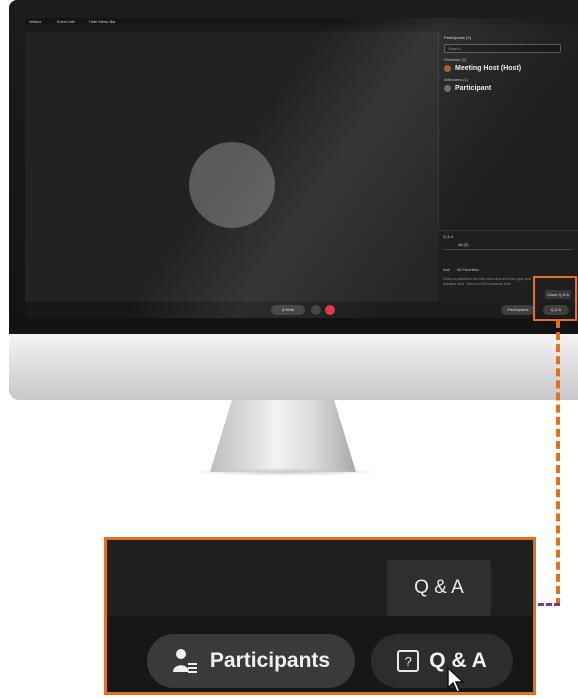  I want to click on monitor-stand, so click(283, 436).